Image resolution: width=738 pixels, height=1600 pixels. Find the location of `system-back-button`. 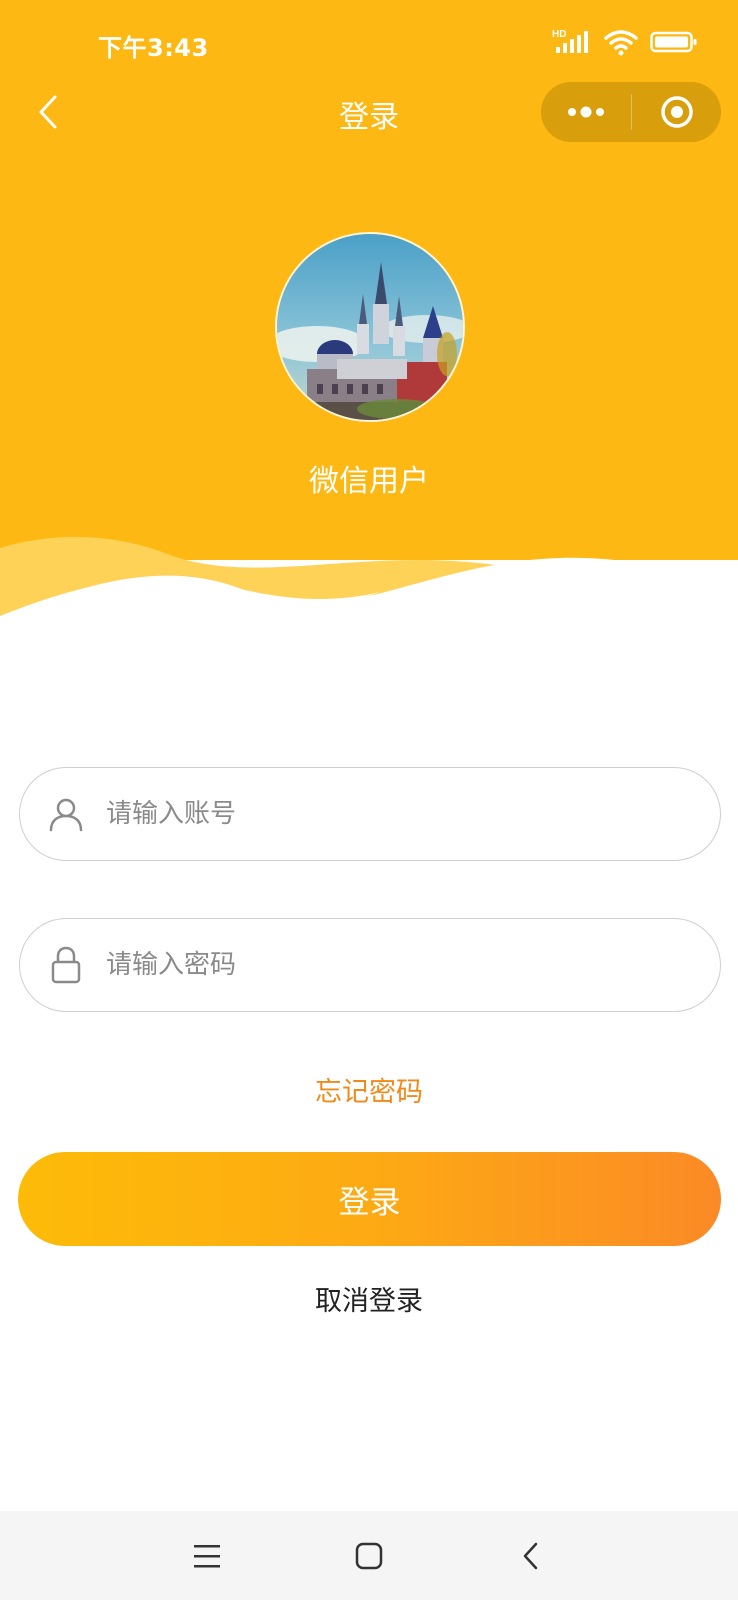

system-back-button is located at coordinates (531, 1556).